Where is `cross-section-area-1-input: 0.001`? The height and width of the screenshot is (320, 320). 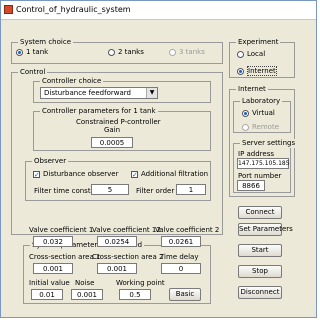 cross-section-area-1-input: 0.001 is located at coordinates (53, 268).